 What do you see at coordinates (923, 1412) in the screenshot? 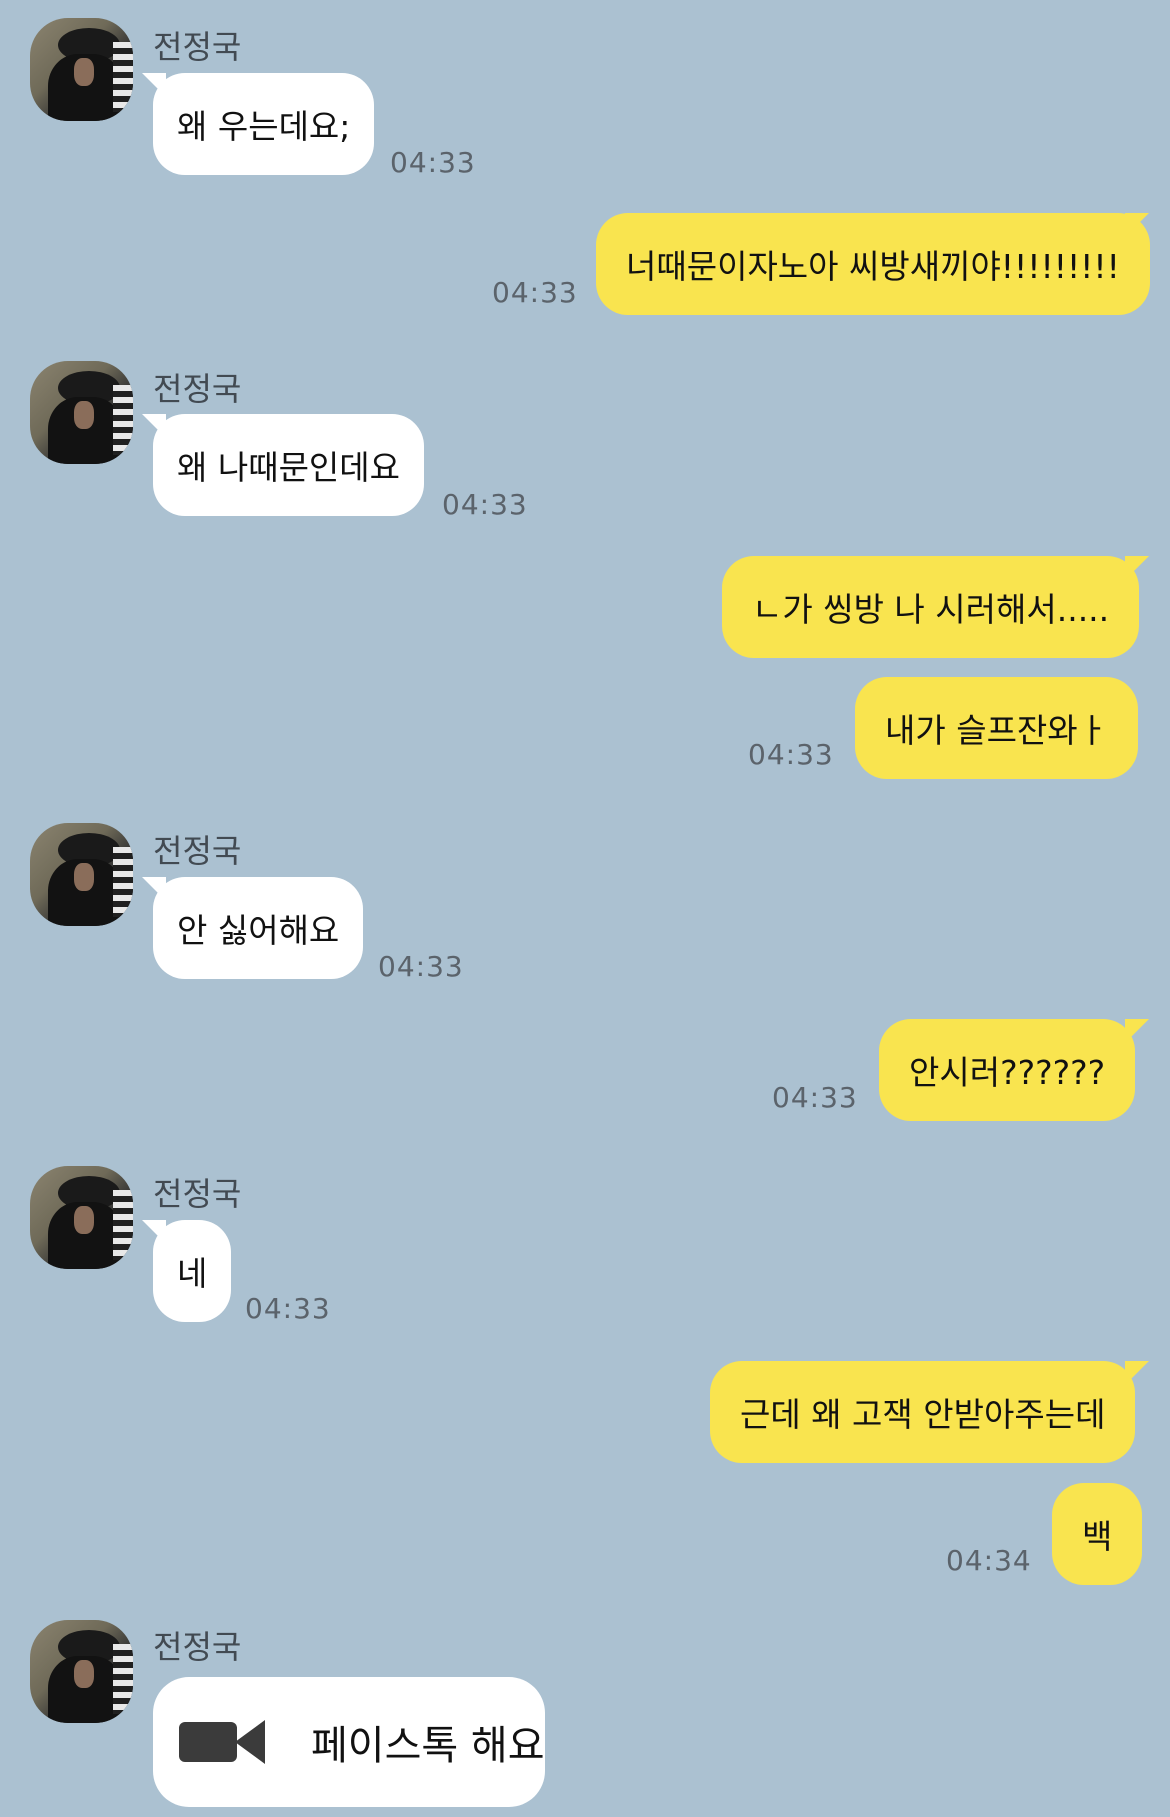
I see `message-bubble-out: 근데 왜 고잭 안받아주는데` at bounding box center [923, 1412].